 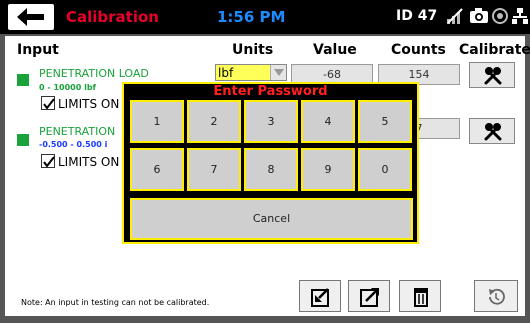 I want to click on keypad-key-4: 4, so click(x=328, y=121).